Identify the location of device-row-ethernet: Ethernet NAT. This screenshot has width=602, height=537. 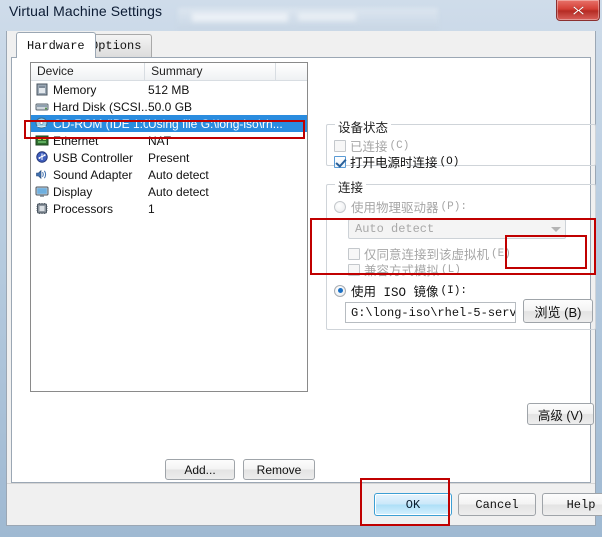
(169, 140).